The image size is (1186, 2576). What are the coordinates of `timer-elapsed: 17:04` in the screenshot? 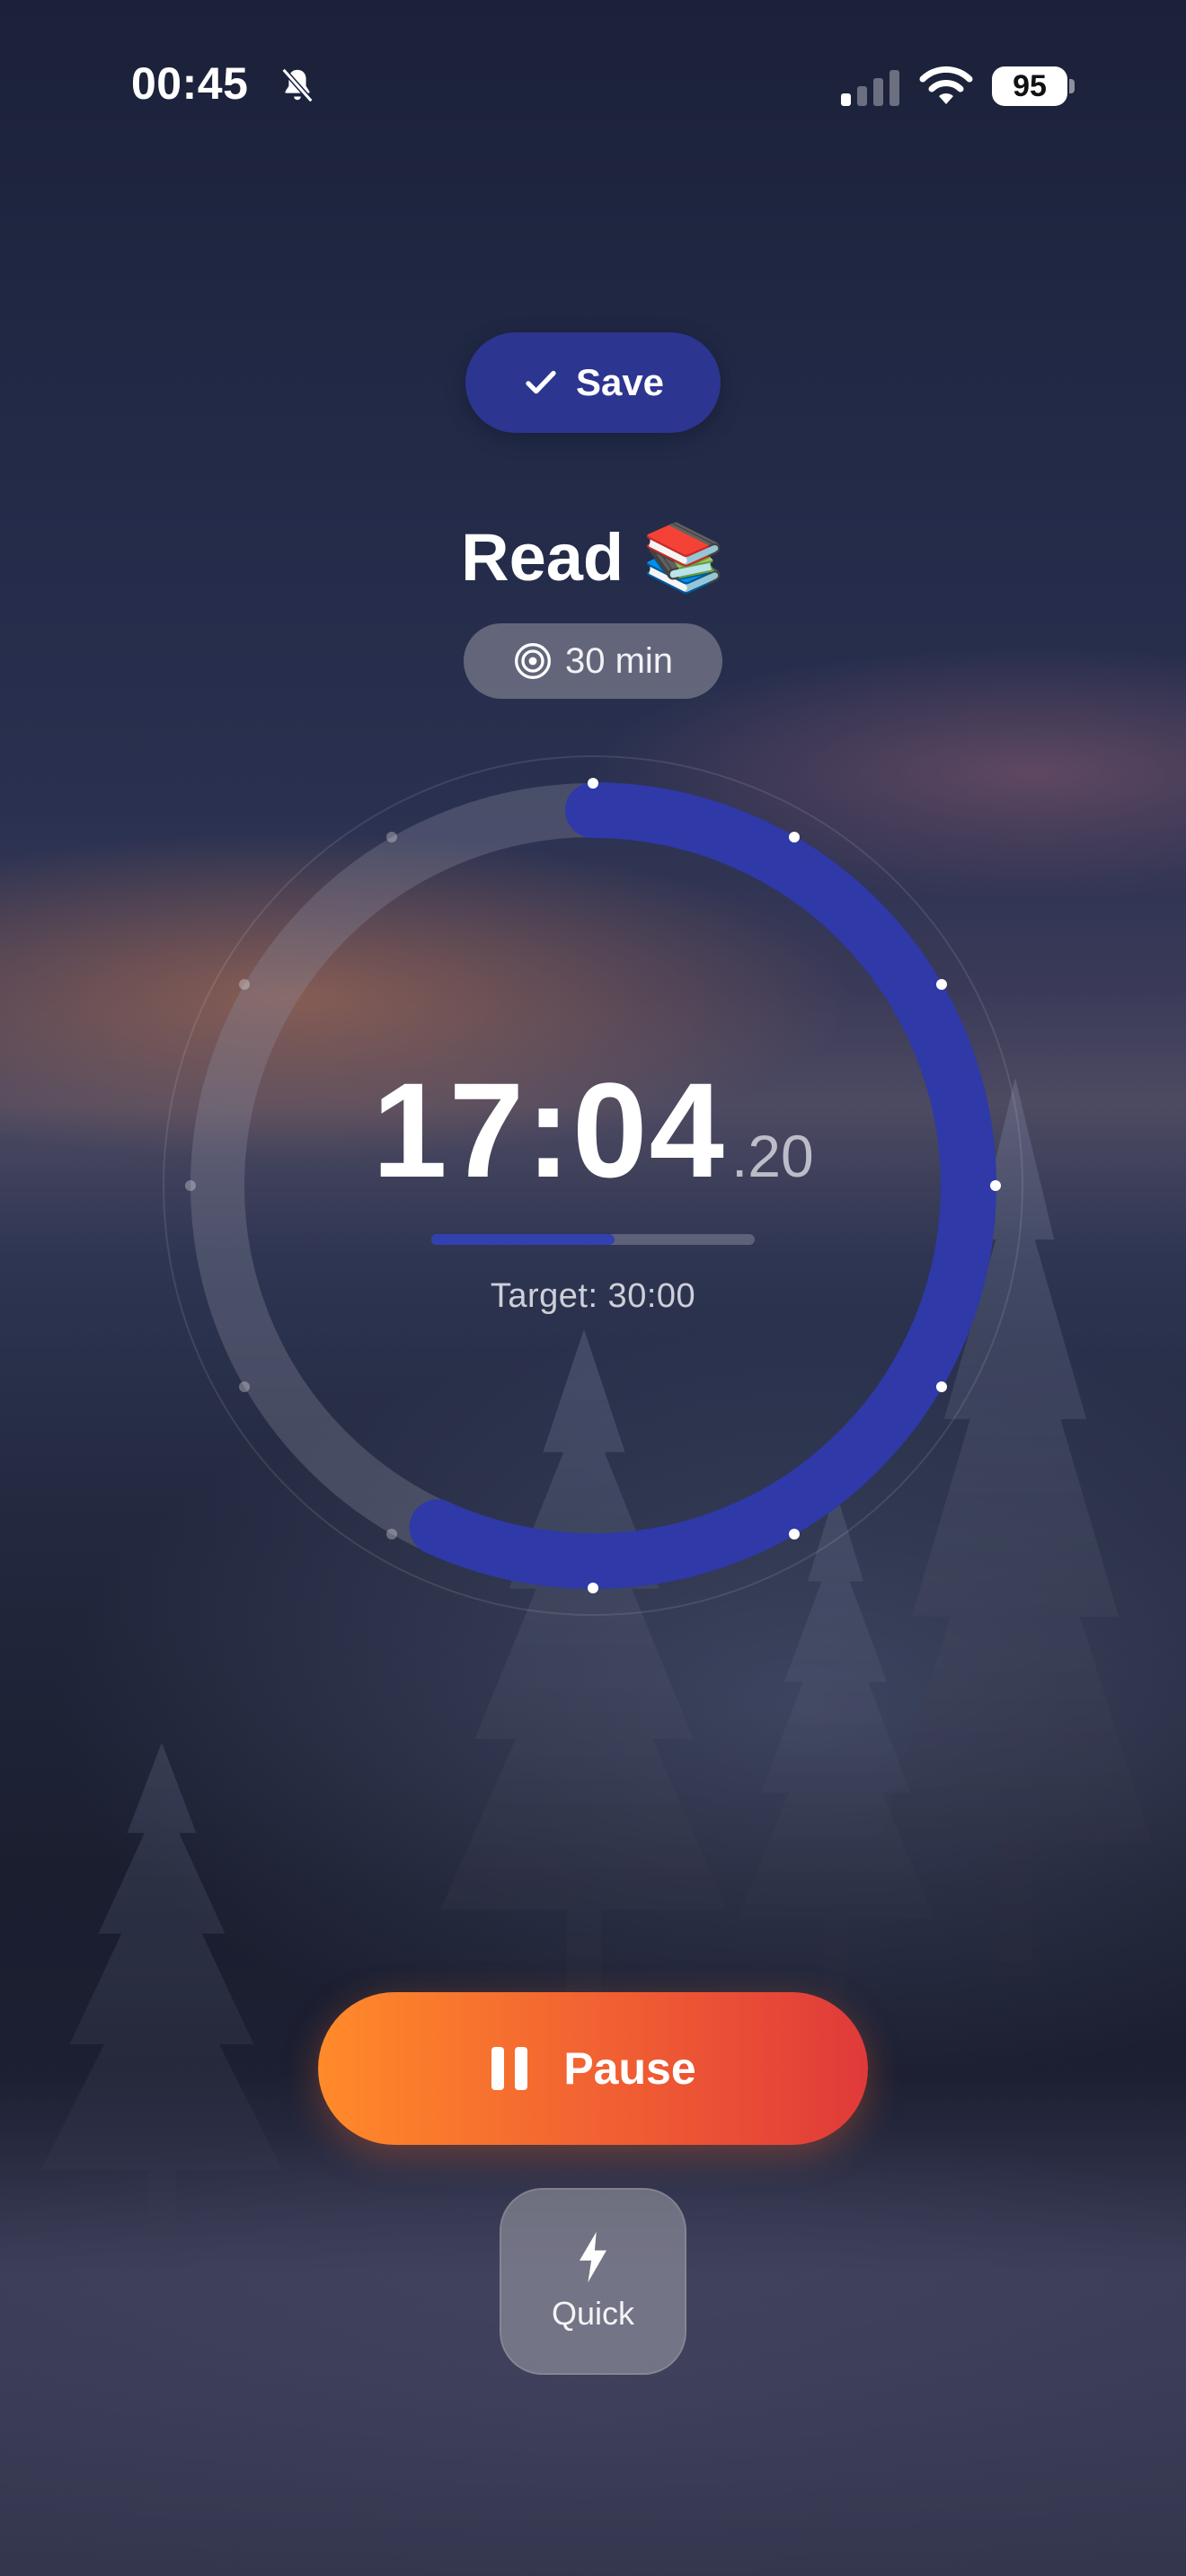 It's located at (549, 1129).